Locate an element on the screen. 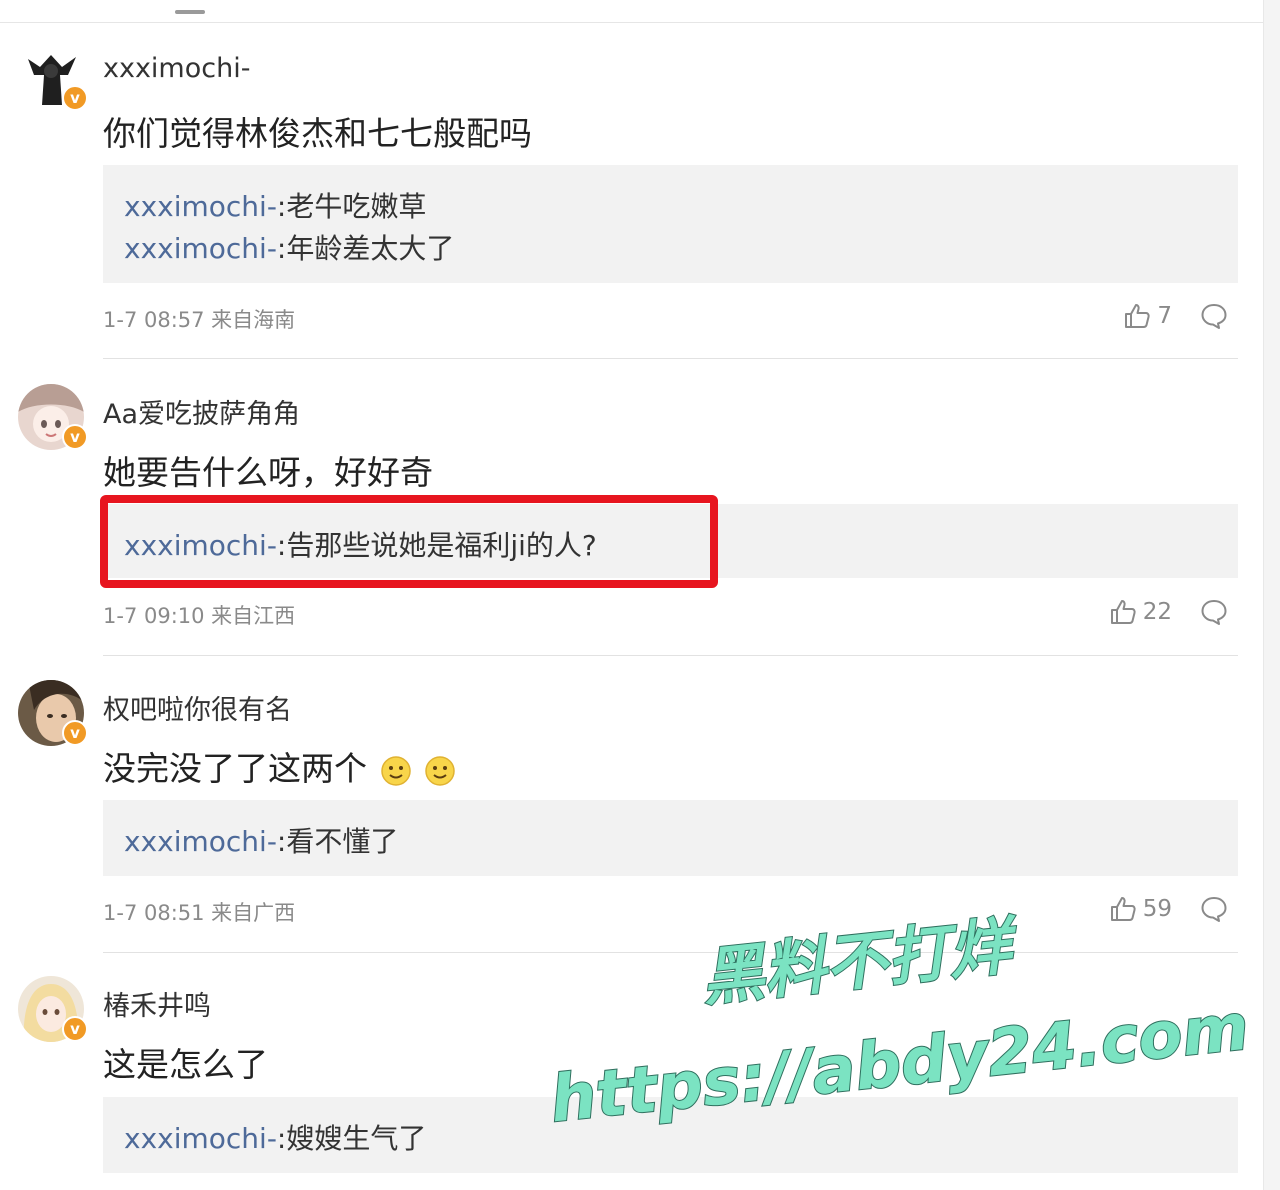 The width and height of the screenshot is (1280, 1190). reply-box: xxximochi-:看不懂了 is located at coordinates (670, 838).